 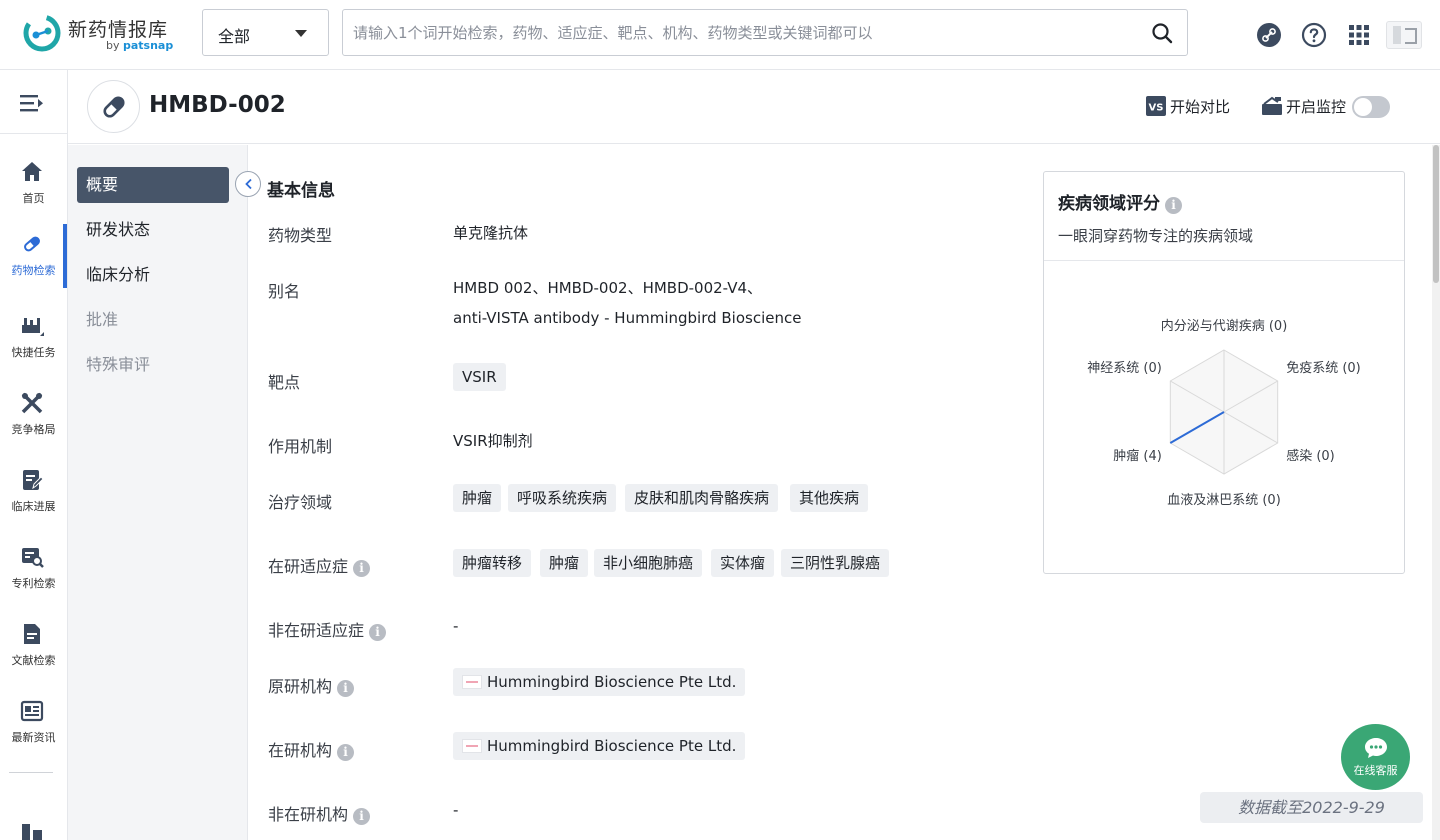 I want to click on sidebar-item-competition: 竞争格局, so click(x=33, y=416).